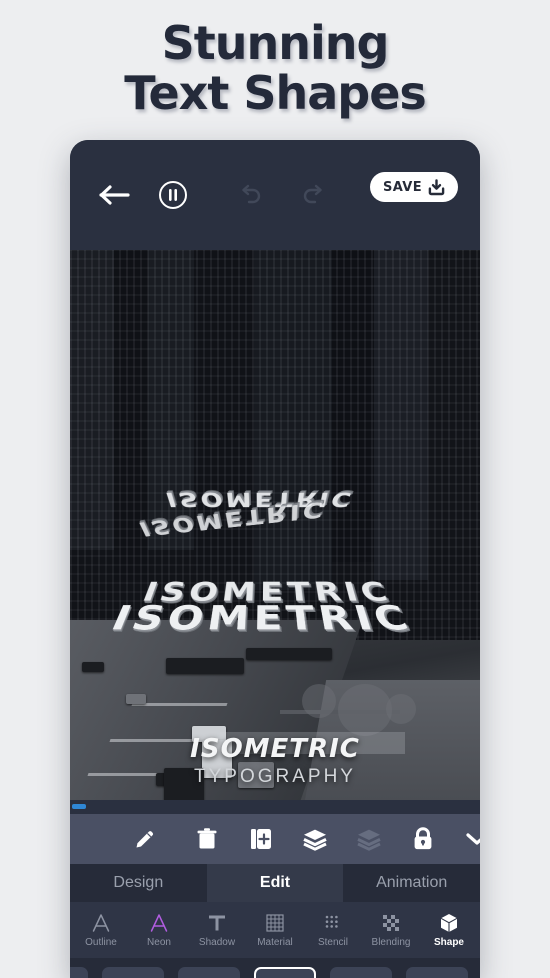 This screenshot has height=978, width=550. I want to click on shape-option-s-curve, so click(361, 972).